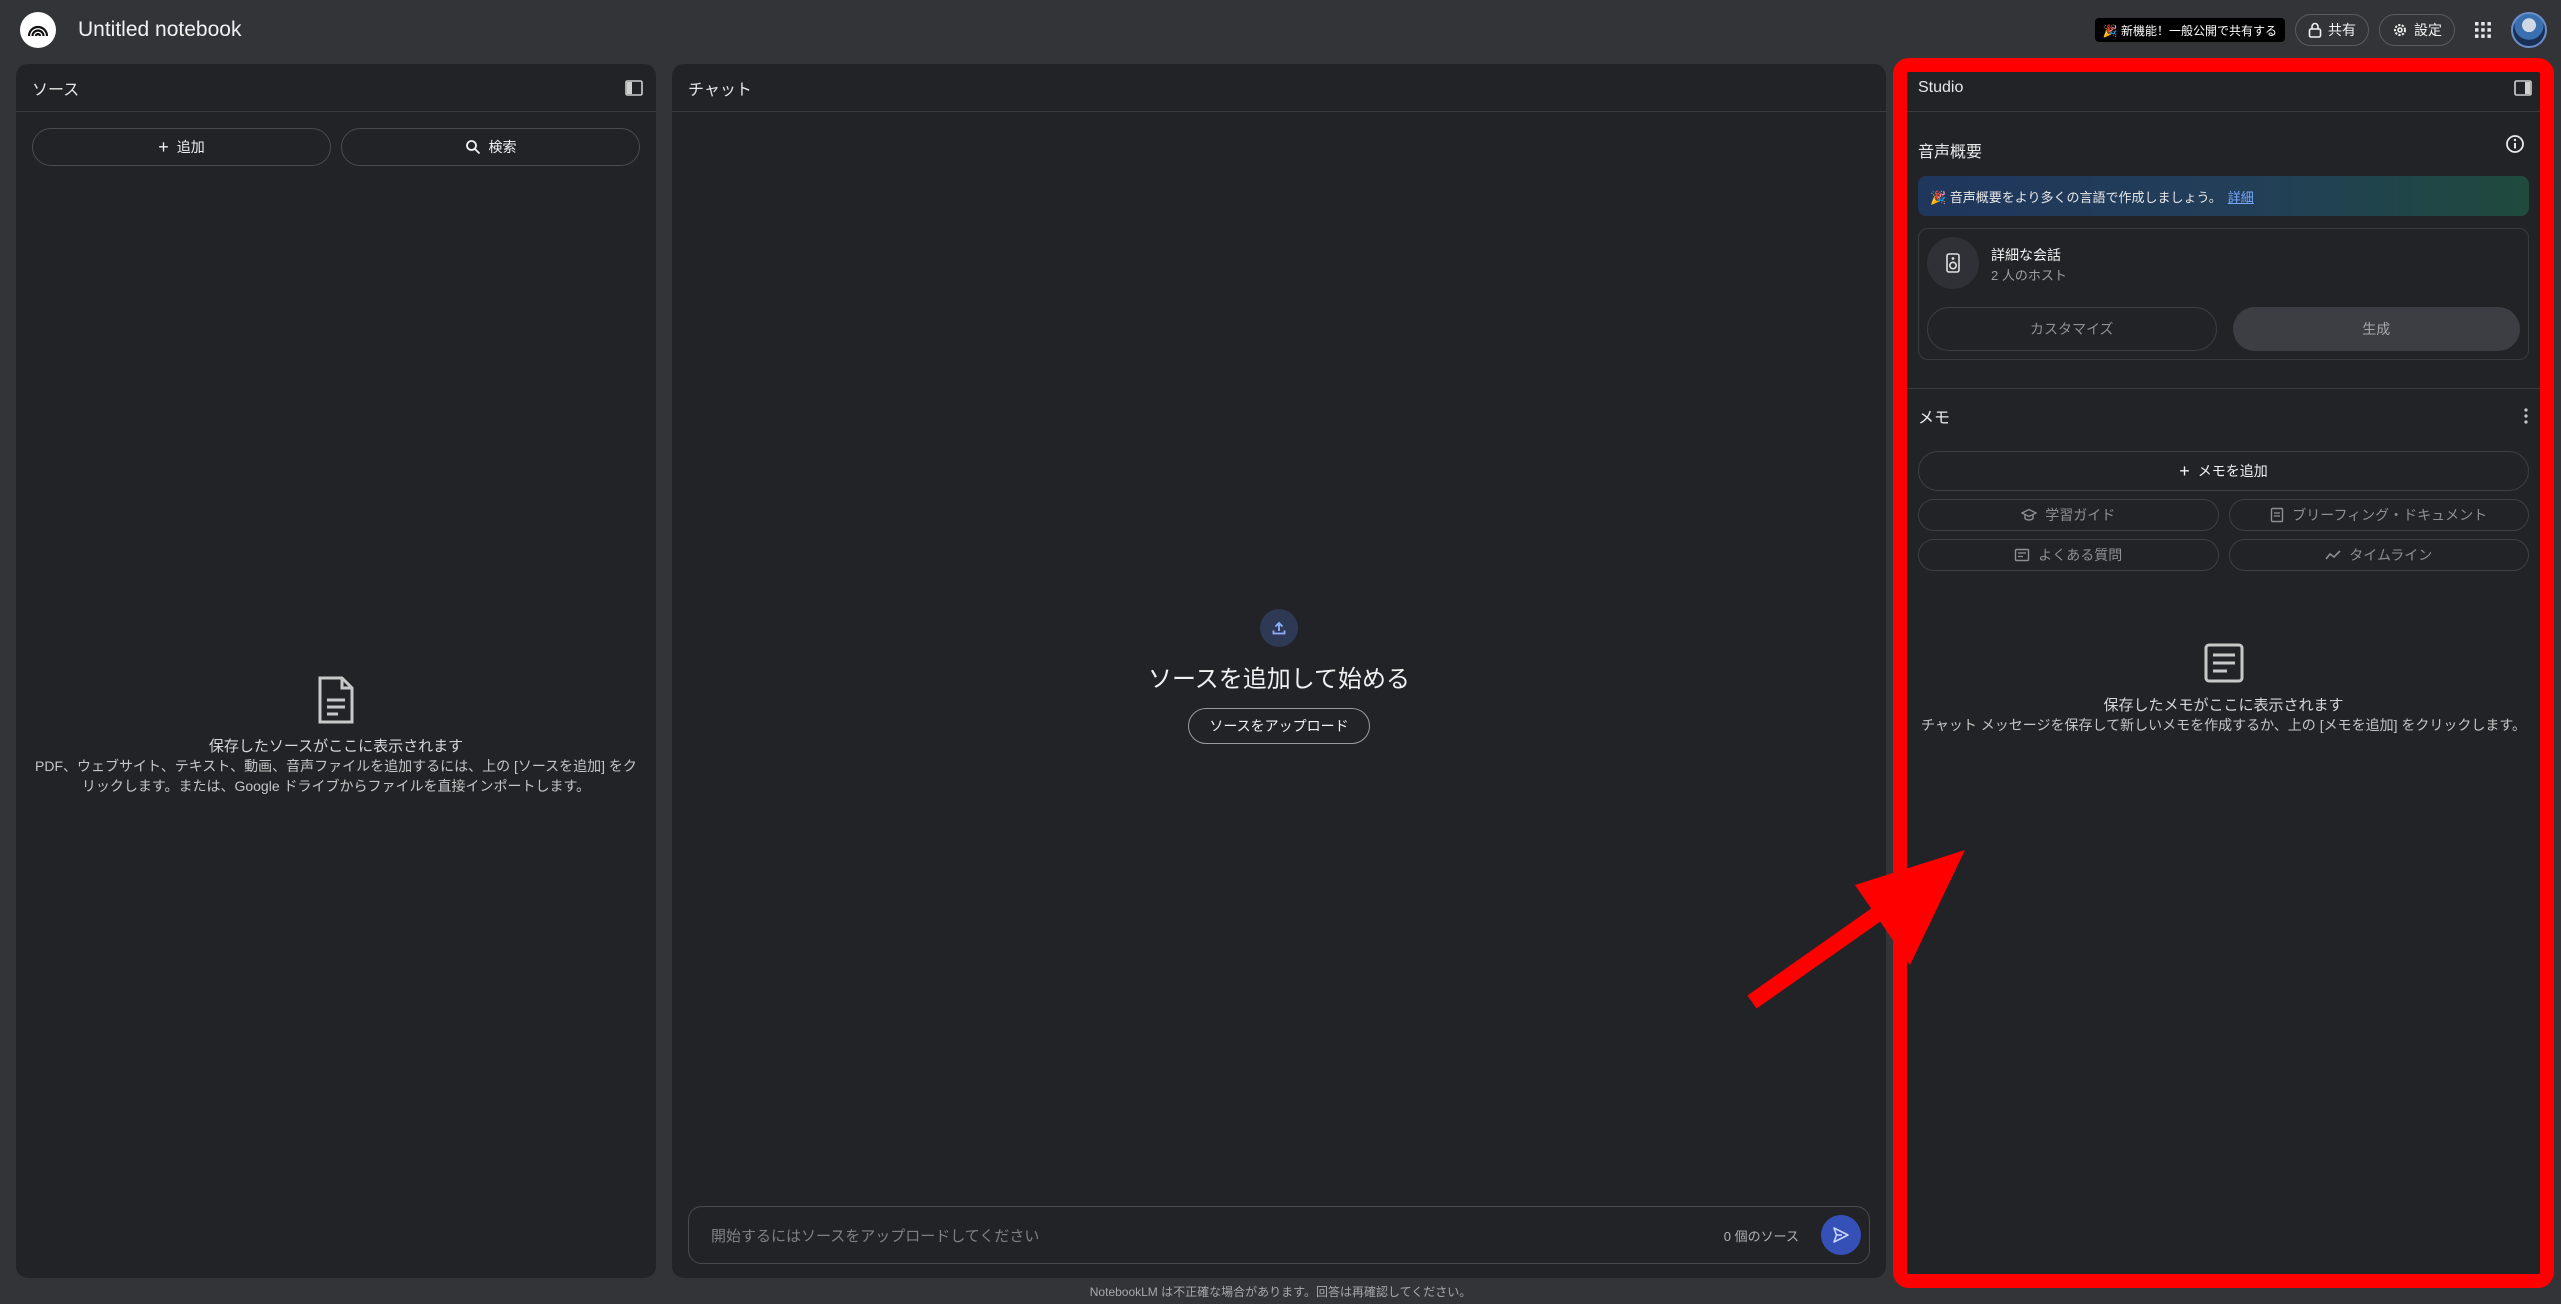 This screenshot has width=2561, height=1304. What do you see at coordinates (1761, 1236) in the screenshot?
I see `source-count: 0 個のソース` at bounding box center [1761, 1236].